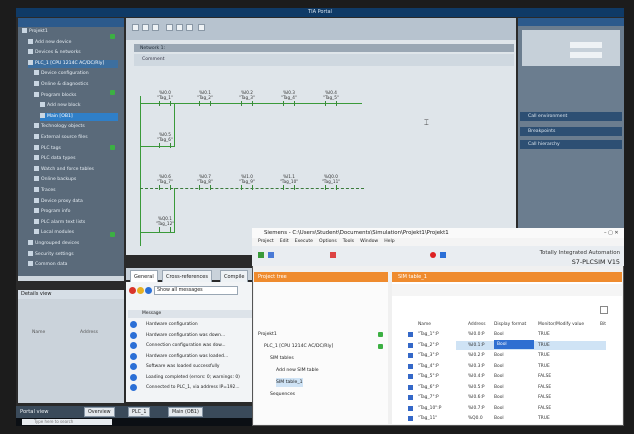 The image size is (634, 434). Describe the element at coordinates (324, 60) in the screenshot. I see `network-comment: Comment` at that location.